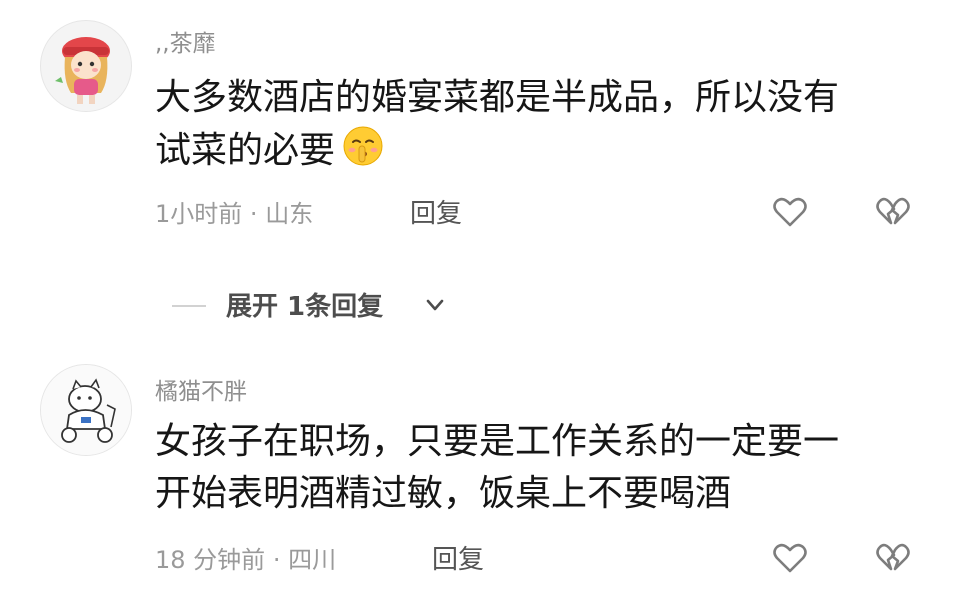  I want to click on cat-scooter-avatar-icon, so click(86, 410).